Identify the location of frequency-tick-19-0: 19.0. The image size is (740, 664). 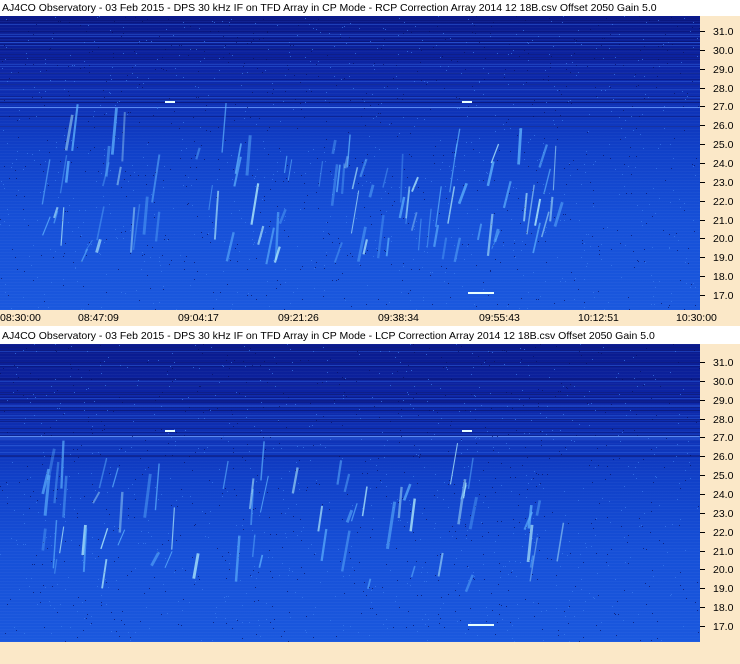
(720, 258).